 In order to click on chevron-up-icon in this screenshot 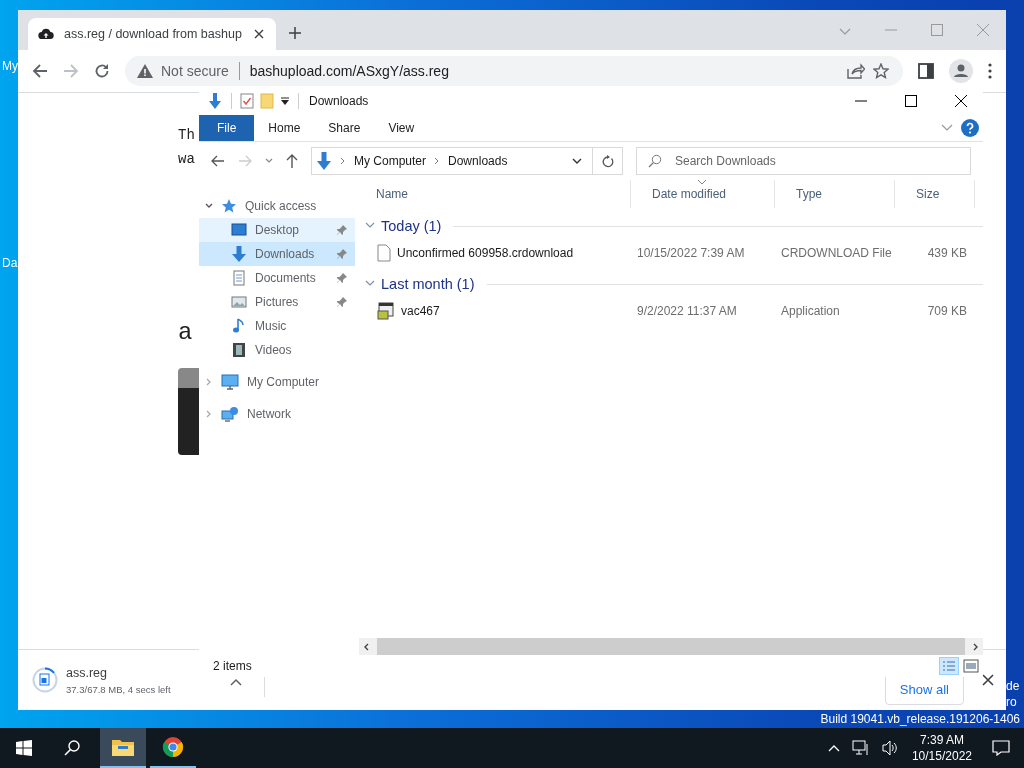, I will do `click(236, 682)`.